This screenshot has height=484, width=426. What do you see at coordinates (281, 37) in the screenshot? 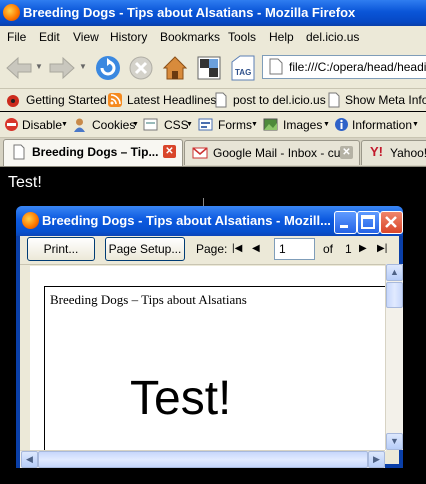
I see `menu-help: Help` at bounding box center [281, 37].